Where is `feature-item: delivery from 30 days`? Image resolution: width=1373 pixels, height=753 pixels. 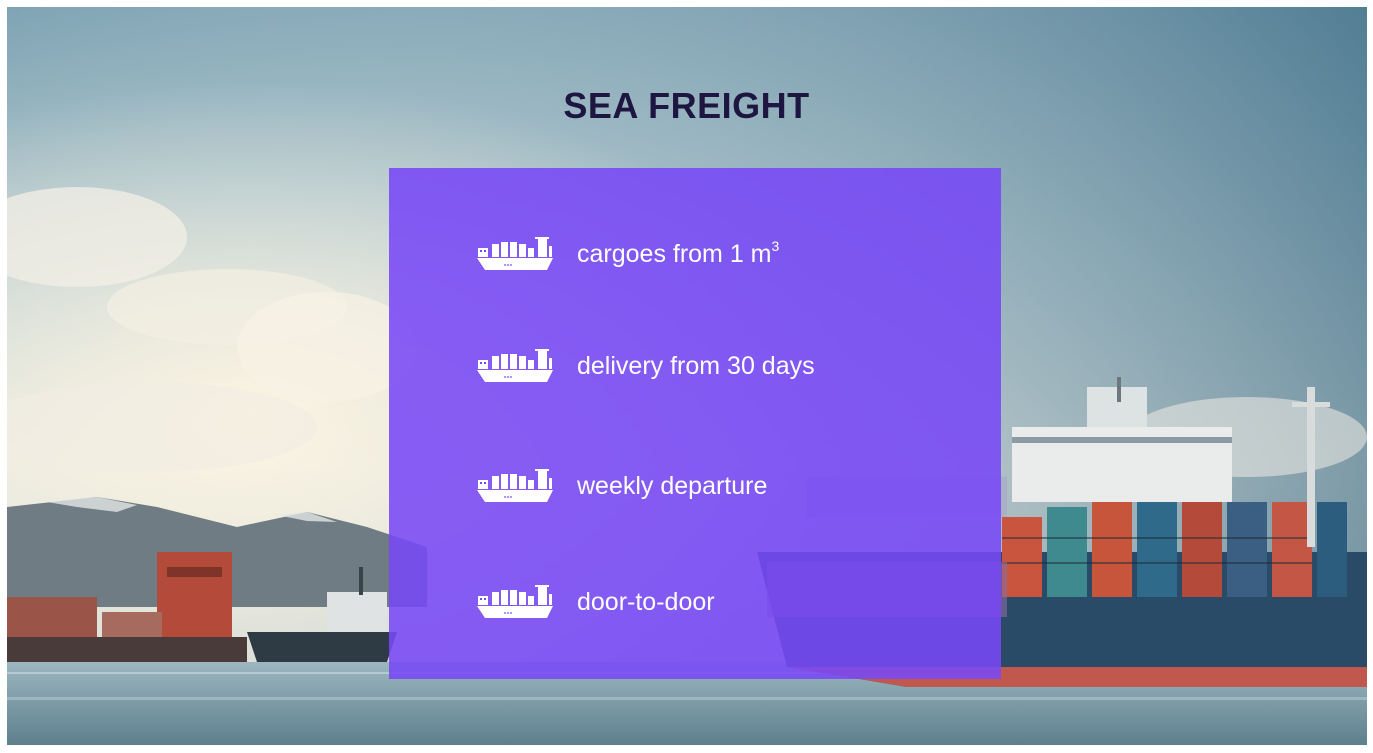
feature-item: delivery from 30 days is located at coordinates (645, 366).